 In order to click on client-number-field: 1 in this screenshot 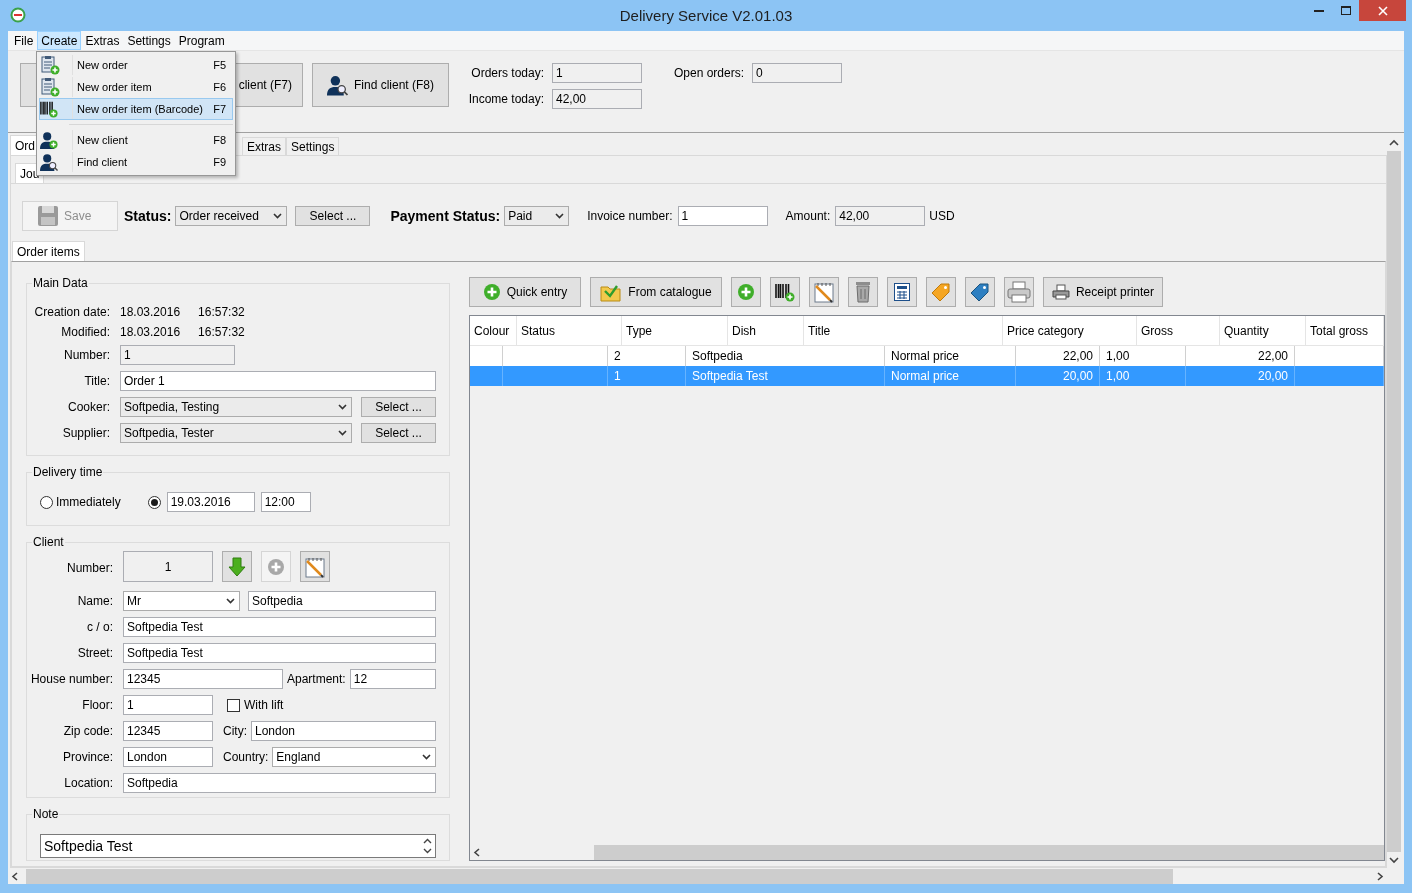, I will do `click(168, 566)`.